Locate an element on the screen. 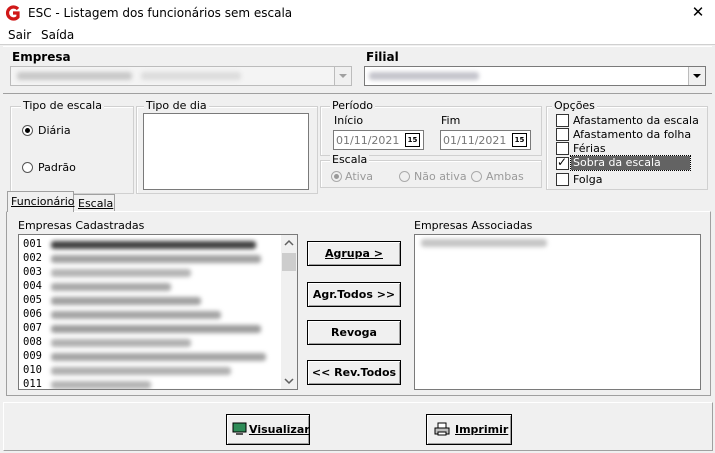 The image size is (715, 453). checkbox-afastamento-escala is located at coordinates (562, 120).